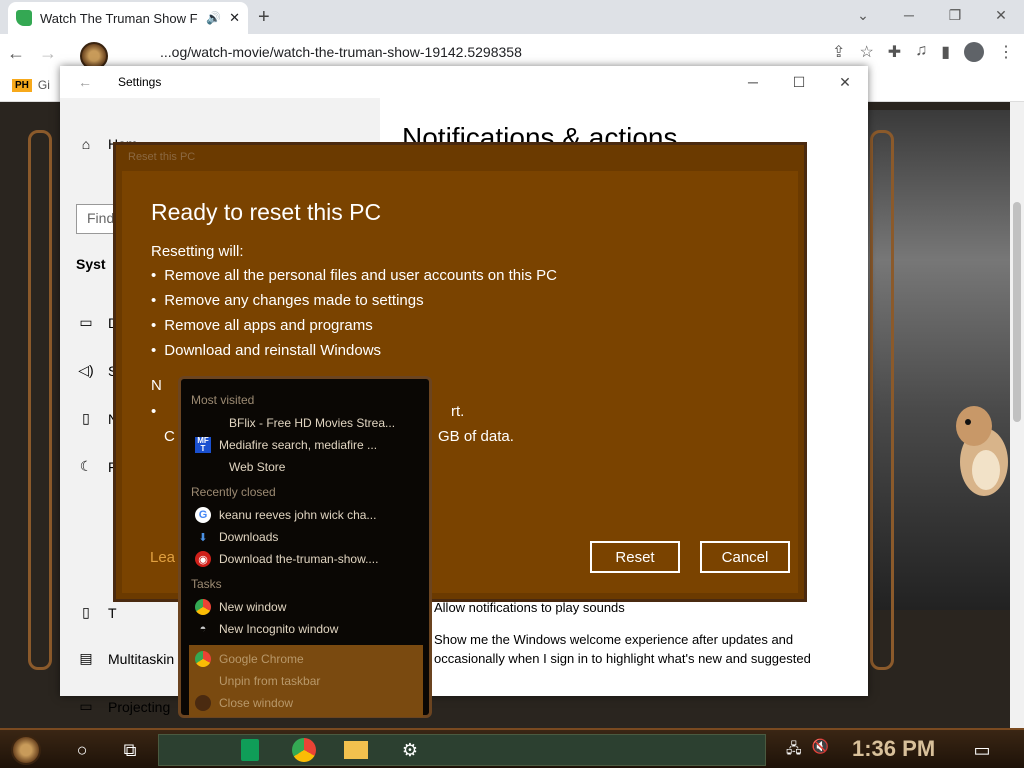  Describe the element at coordinates (223, 400) in the screenshot. I see `most-visited-header: Most visited` at that location.